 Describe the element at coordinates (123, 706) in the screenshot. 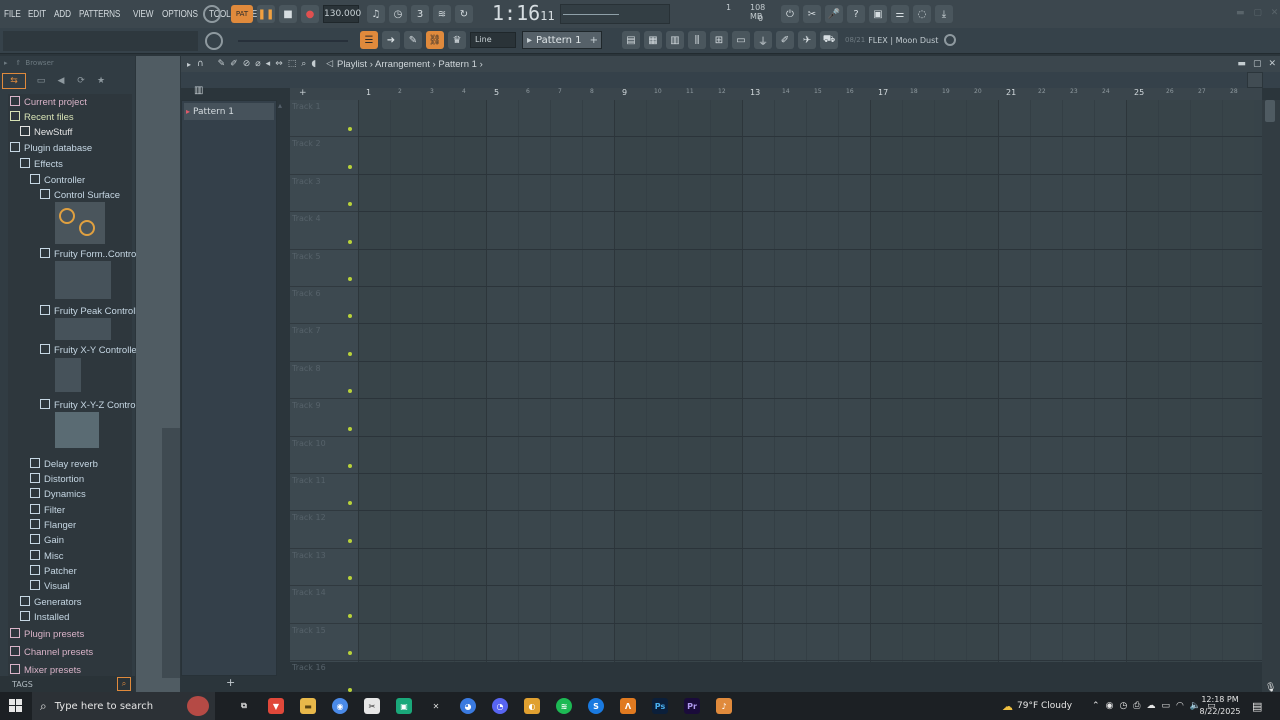

I see `taskbar-search: ⌕ Type here to search` at that location.